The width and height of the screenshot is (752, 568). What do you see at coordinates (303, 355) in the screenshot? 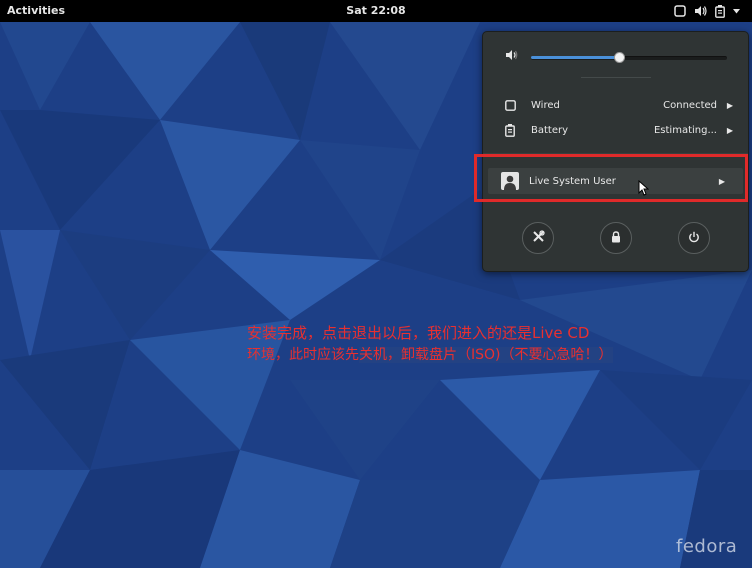
I see `annotation-line-2-start: 环境，此时应该先` at bounding box center [303, 355].